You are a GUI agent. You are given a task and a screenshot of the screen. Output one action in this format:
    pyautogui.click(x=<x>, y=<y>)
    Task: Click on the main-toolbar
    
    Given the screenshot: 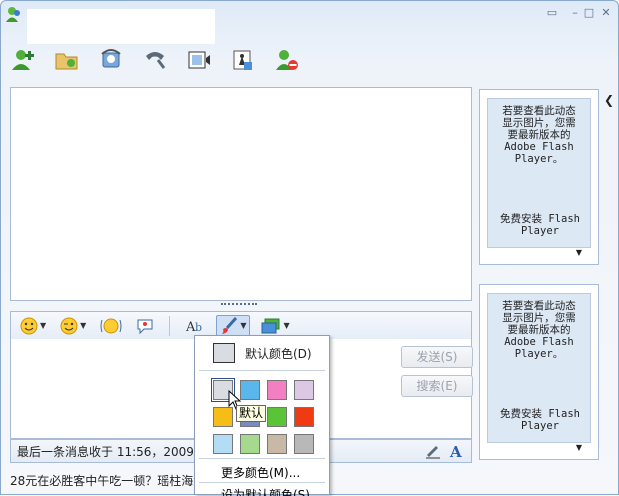 What is the action you would take?
    pyautogui.click(x=155, y=61)
    